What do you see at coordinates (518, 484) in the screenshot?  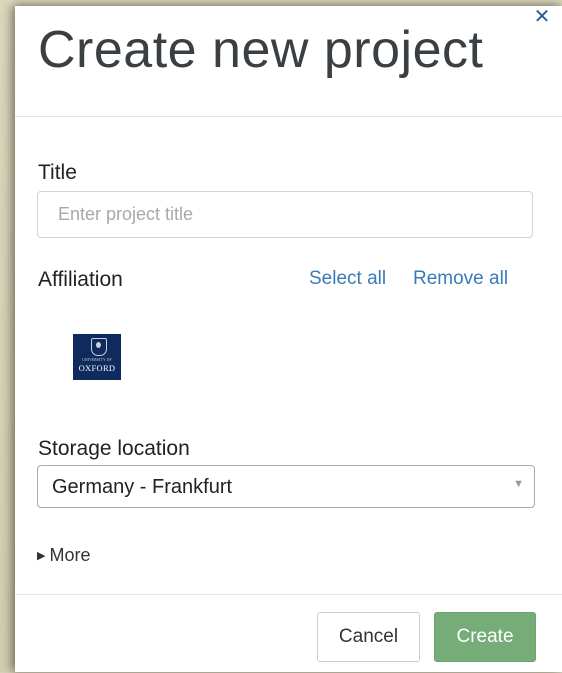 I see `chevron-down-icon: ▼` at bounding box center [518, 484].